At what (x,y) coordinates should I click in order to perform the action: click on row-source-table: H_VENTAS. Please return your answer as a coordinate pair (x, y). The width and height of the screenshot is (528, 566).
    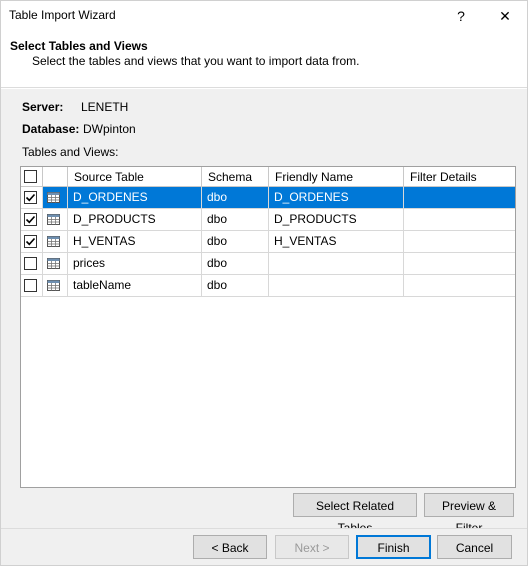
    Looking at the image, I should click on (135, 241).